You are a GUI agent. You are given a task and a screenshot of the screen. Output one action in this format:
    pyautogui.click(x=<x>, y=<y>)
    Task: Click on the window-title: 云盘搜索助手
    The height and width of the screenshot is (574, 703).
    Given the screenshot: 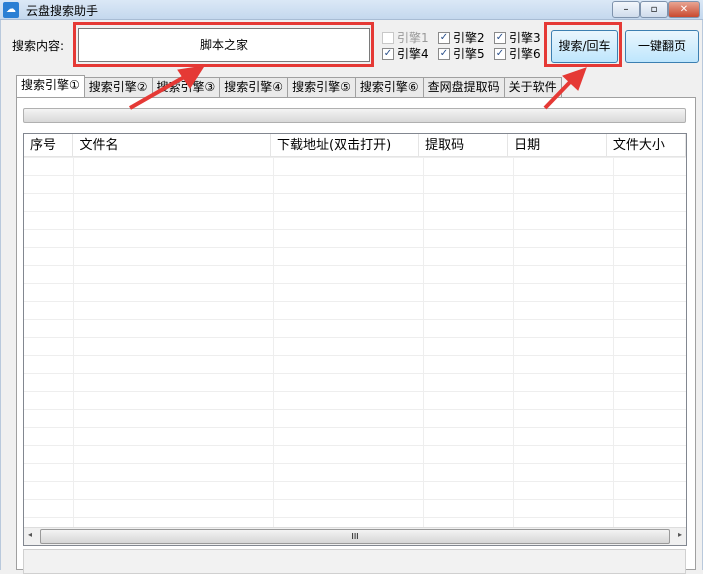 What is the action you would take?
    pyautogui.click(x=62, y=11)
    